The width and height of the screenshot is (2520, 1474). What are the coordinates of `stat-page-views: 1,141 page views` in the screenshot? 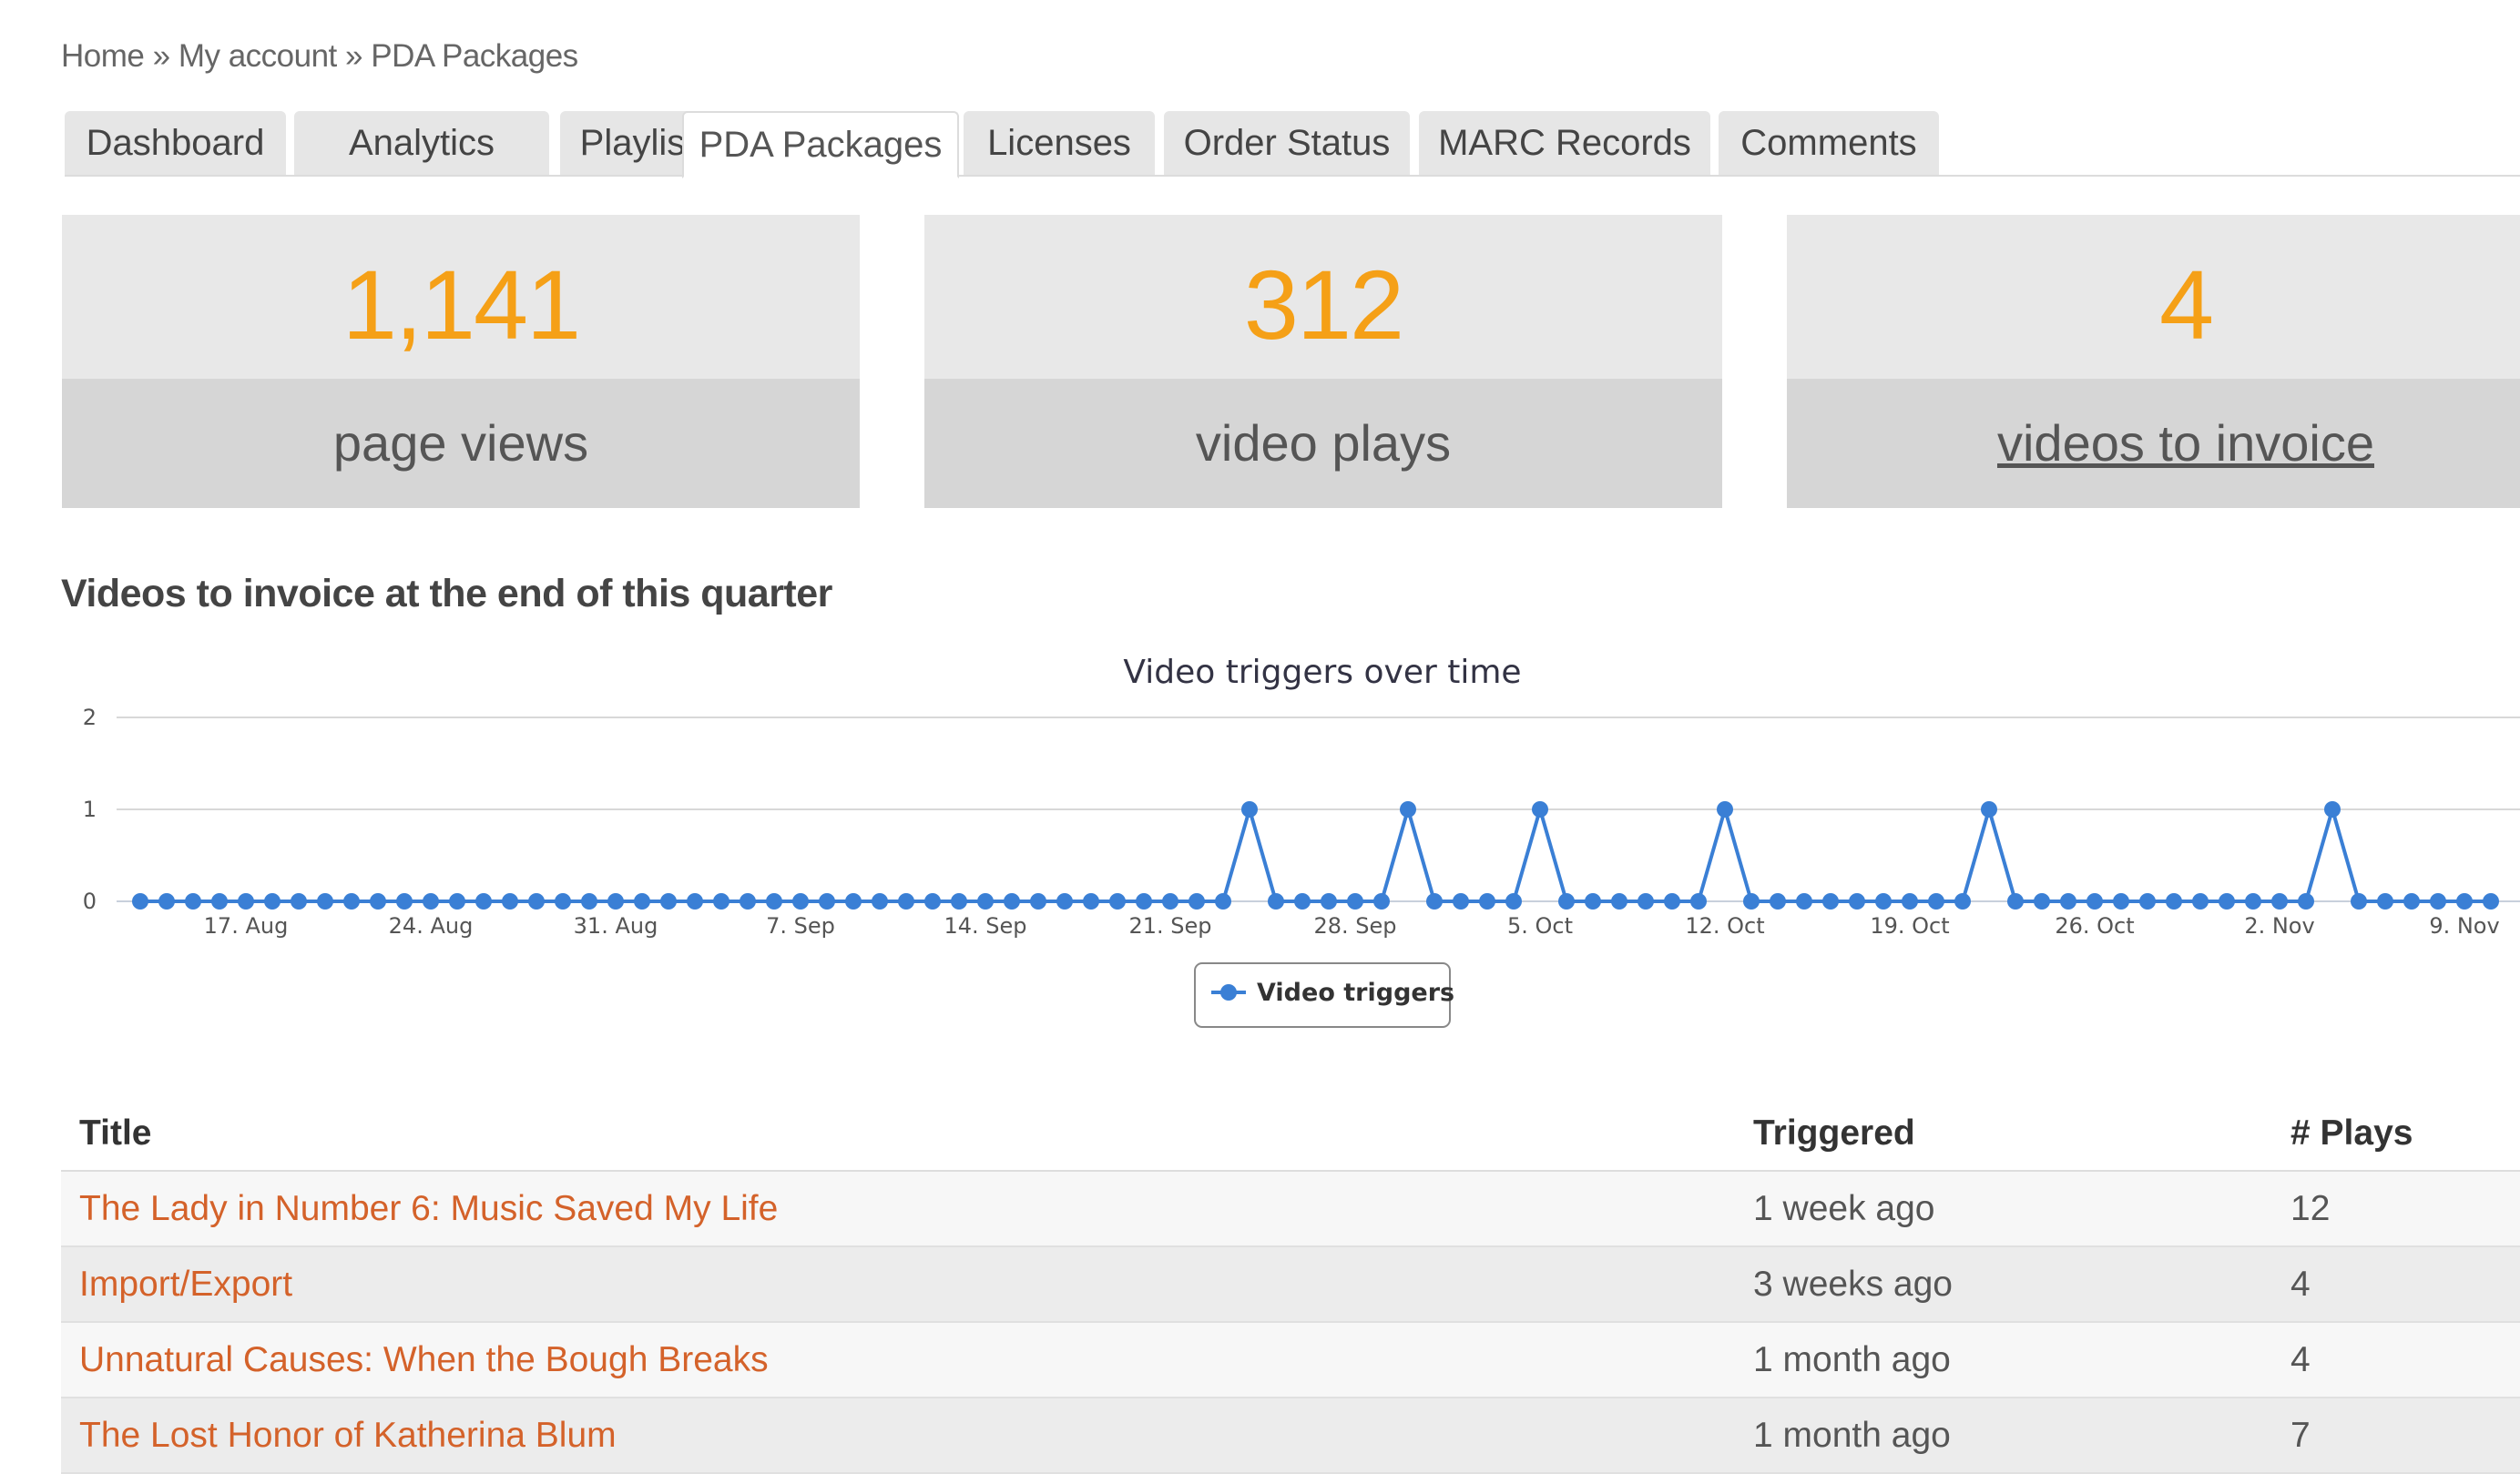 It's located at (461, 361).